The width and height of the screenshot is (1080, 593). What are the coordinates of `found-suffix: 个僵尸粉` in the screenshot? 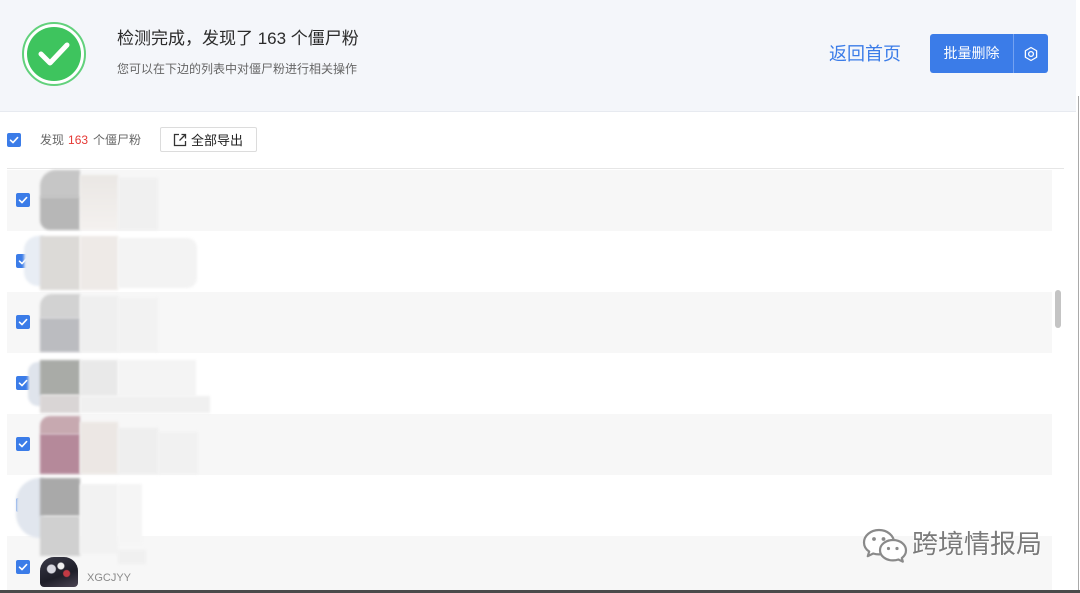 It's located at (117, 140).